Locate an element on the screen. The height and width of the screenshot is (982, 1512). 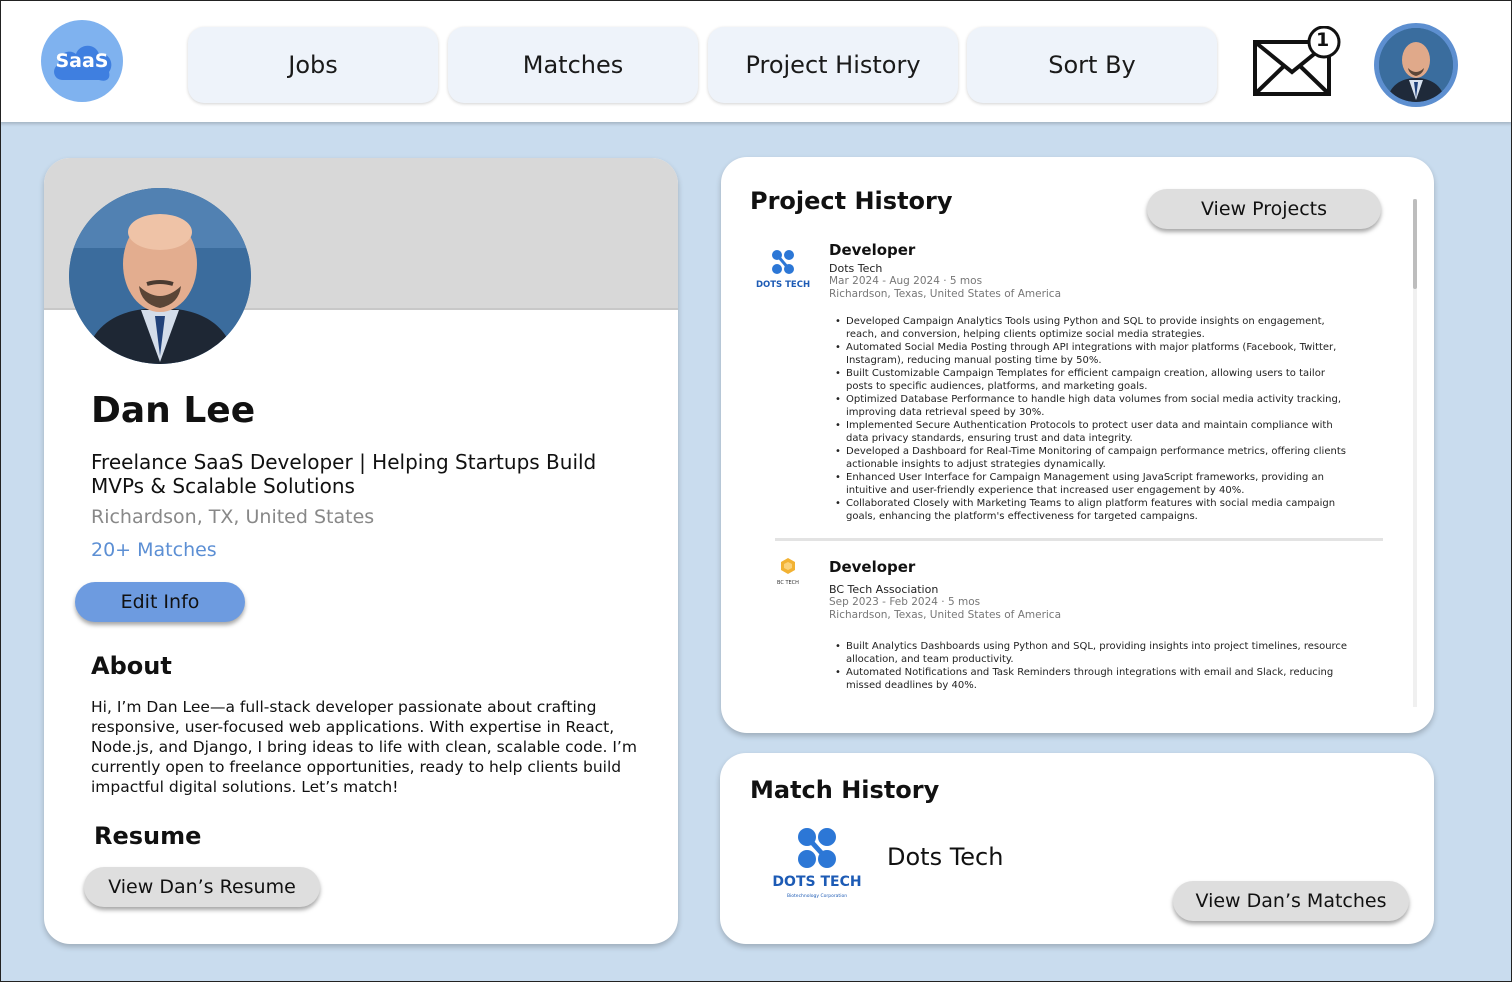
match-history-heading: Match History is located at coordinates (845, 790).